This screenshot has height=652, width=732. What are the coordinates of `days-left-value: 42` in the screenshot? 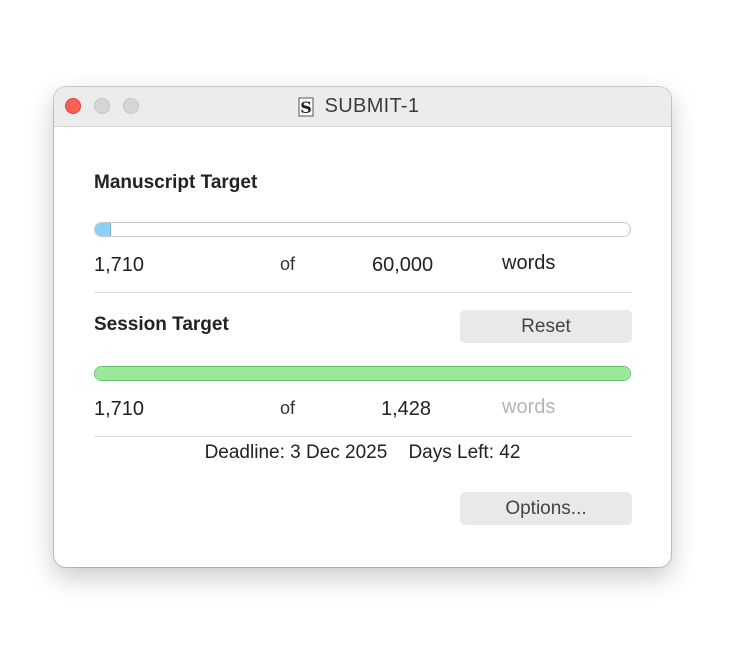 It's located at (510, 452).